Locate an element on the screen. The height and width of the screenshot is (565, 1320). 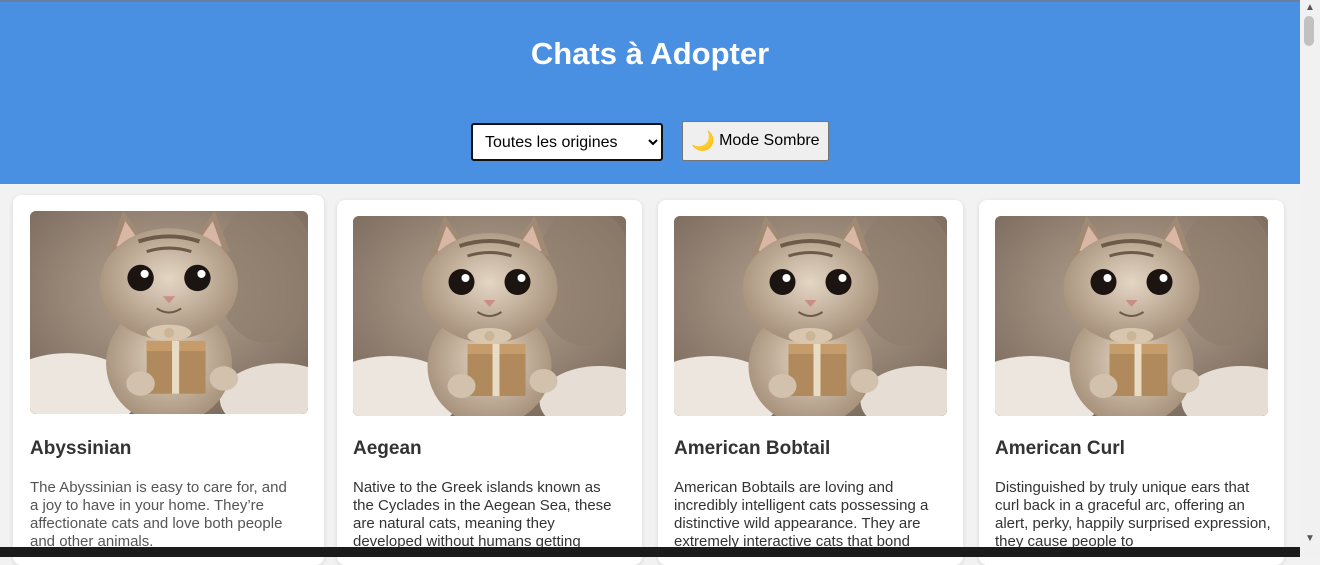
cat-name: American Bobtail is located at coordinates (752, 448).